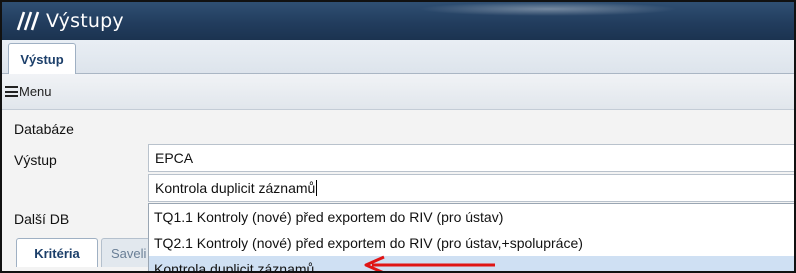  Describe the element at coordinates (42, 58) in the screenshot. I see `tab-vystup: Výstup` at that location.